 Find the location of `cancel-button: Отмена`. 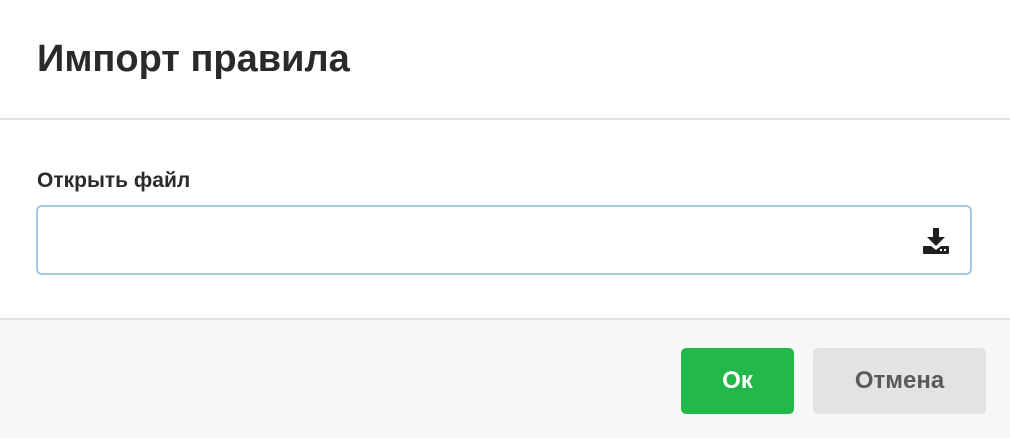

cancel-button: Отмена is located at coordinates (899, 381).